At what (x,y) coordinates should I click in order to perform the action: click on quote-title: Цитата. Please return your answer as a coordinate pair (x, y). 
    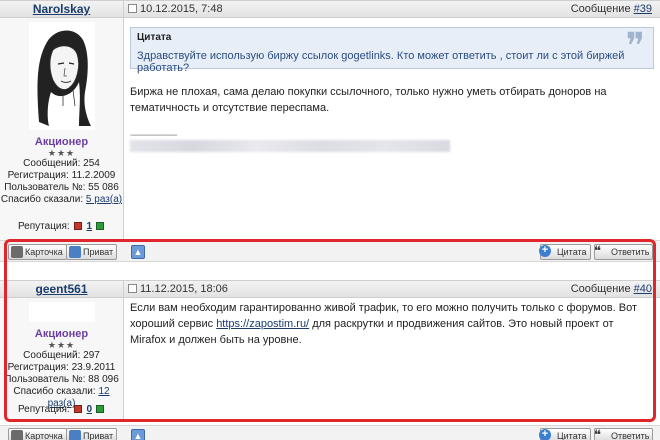
    Looking at the image, I should click on (154, 37).